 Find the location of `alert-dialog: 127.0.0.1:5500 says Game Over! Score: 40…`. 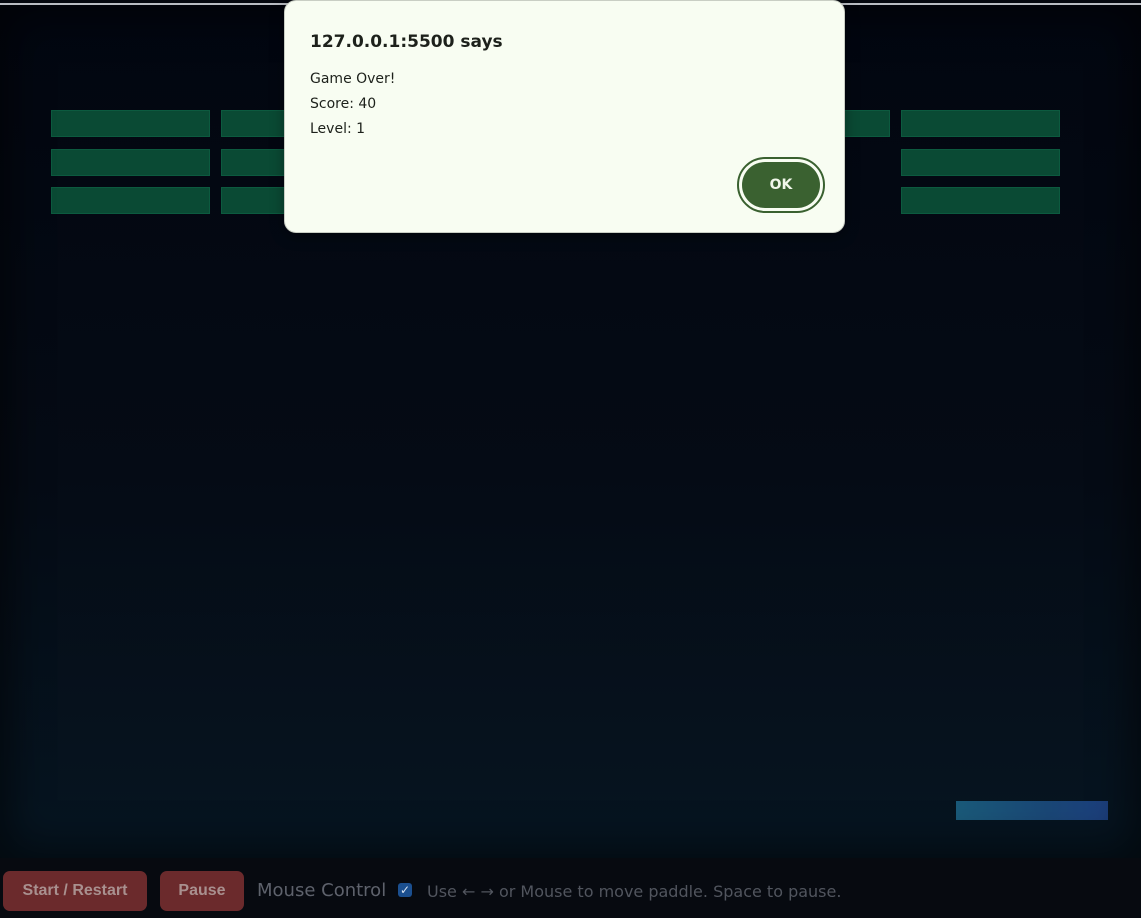

alert-dialog: 127.0.0.1:5500 says Game Over! Score: 40… is located at coordinates (564, 116).